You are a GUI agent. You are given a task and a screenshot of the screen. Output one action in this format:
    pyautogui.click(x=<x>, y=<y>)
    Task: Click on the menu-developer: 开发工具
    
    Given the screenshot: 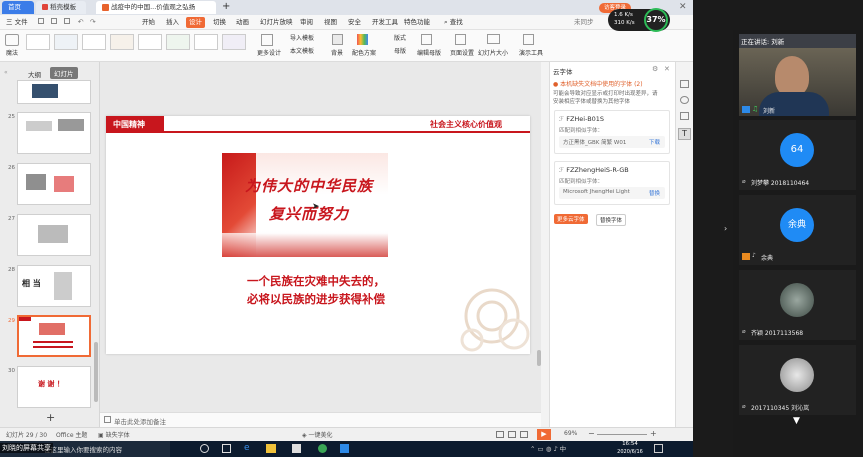 What is the action you would take?
    pyautogui.click(x=385, y=22)
    